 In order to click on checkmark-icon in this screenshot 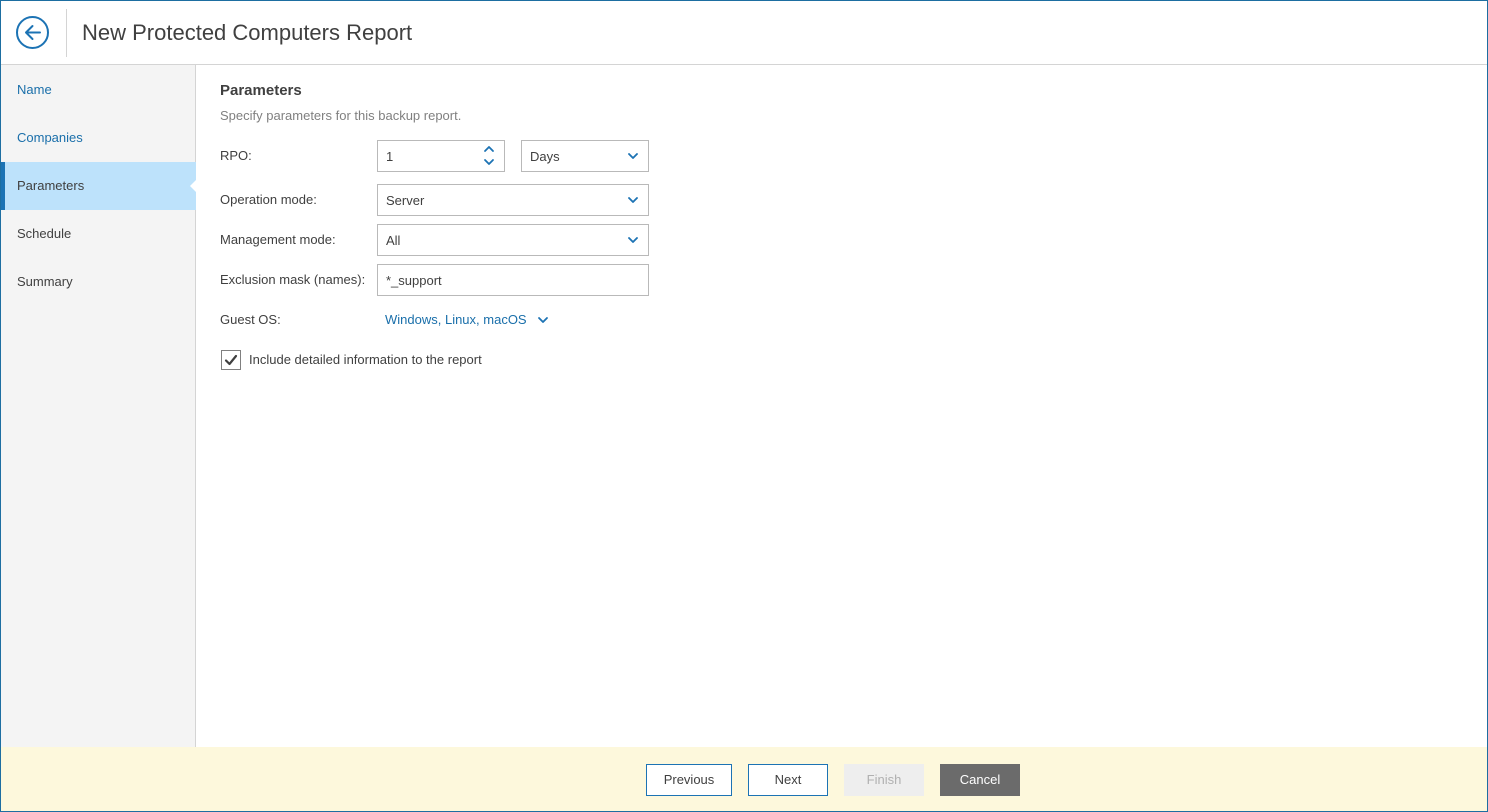, I will do `click(231, 360)`.